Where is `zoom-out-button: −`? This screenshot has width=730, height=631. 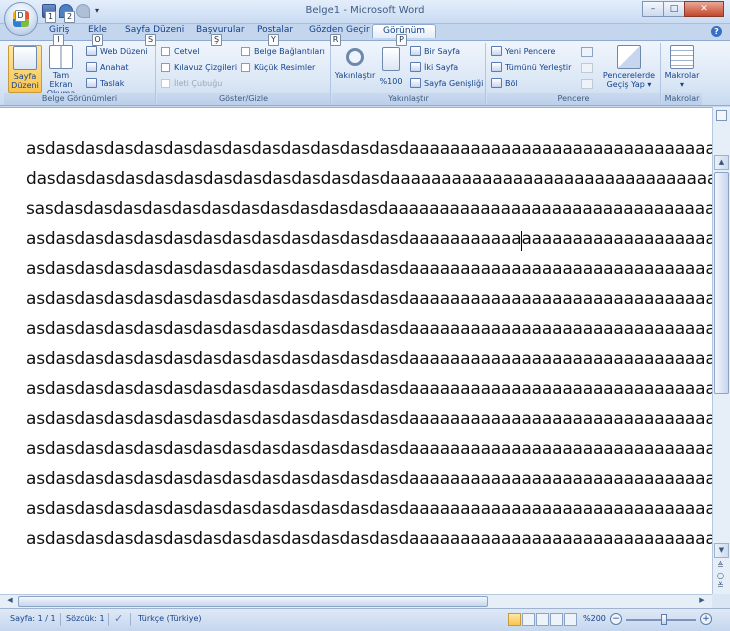
zoom-out-button: − is located at coordinates (616, 619).